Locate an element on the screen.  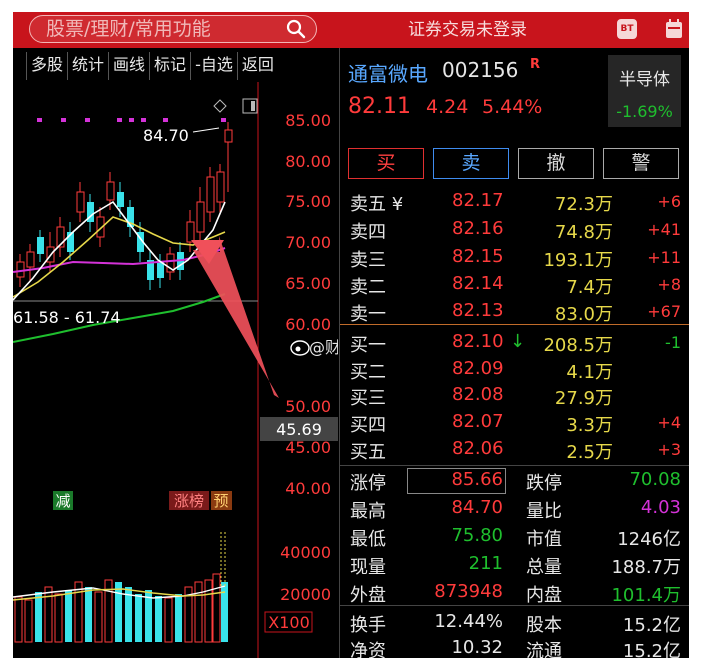
outer-value: 873948 is located at coordinates (468, 591).